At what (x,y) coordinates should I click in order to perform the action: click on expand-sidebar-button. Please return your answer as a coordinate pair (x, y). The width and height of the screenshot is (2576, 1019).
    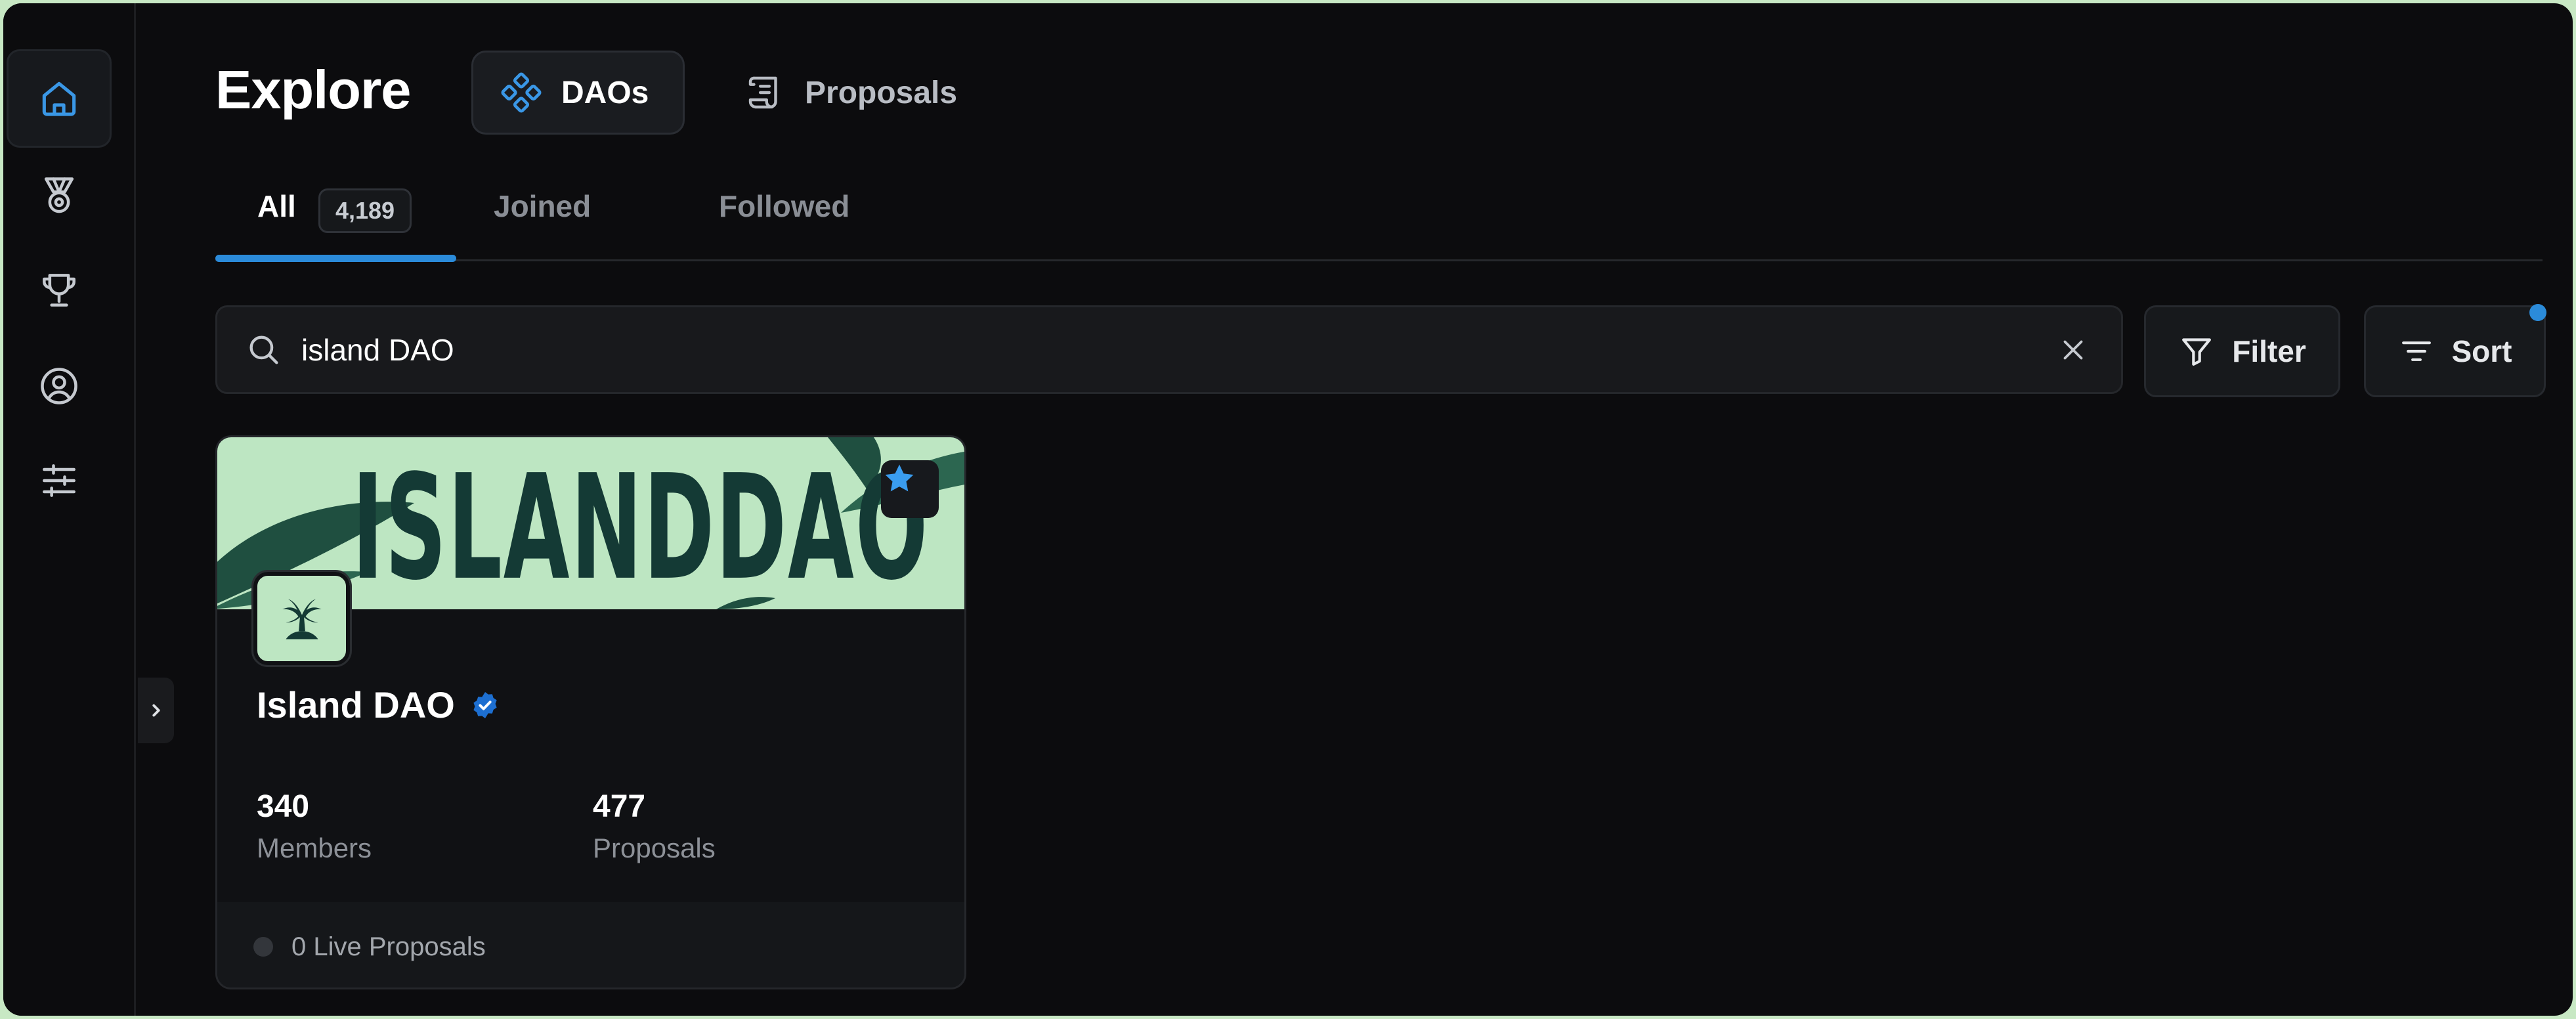
    Looking at the image, I should click on (156, 710).